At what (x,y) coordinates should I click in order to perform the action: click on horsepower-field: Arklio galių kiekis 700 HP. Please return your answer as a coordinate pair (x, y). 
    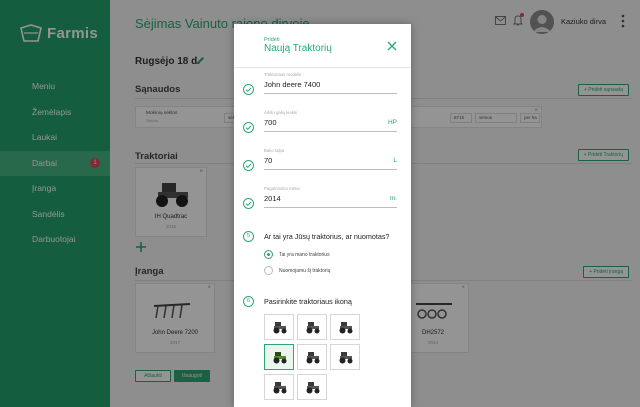
    Looking at the image, I should click on (322, 123).